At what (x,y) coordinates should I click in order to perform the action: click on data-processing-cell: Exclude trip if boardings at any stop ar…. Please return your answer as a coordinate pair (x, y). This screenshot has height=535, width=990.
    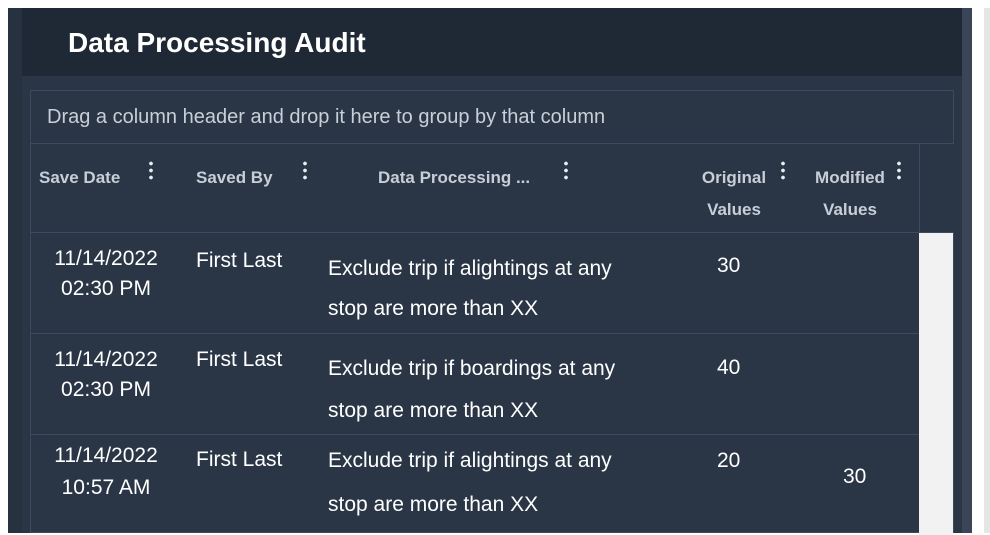
    Looking at the image, I should click on (471, 390).